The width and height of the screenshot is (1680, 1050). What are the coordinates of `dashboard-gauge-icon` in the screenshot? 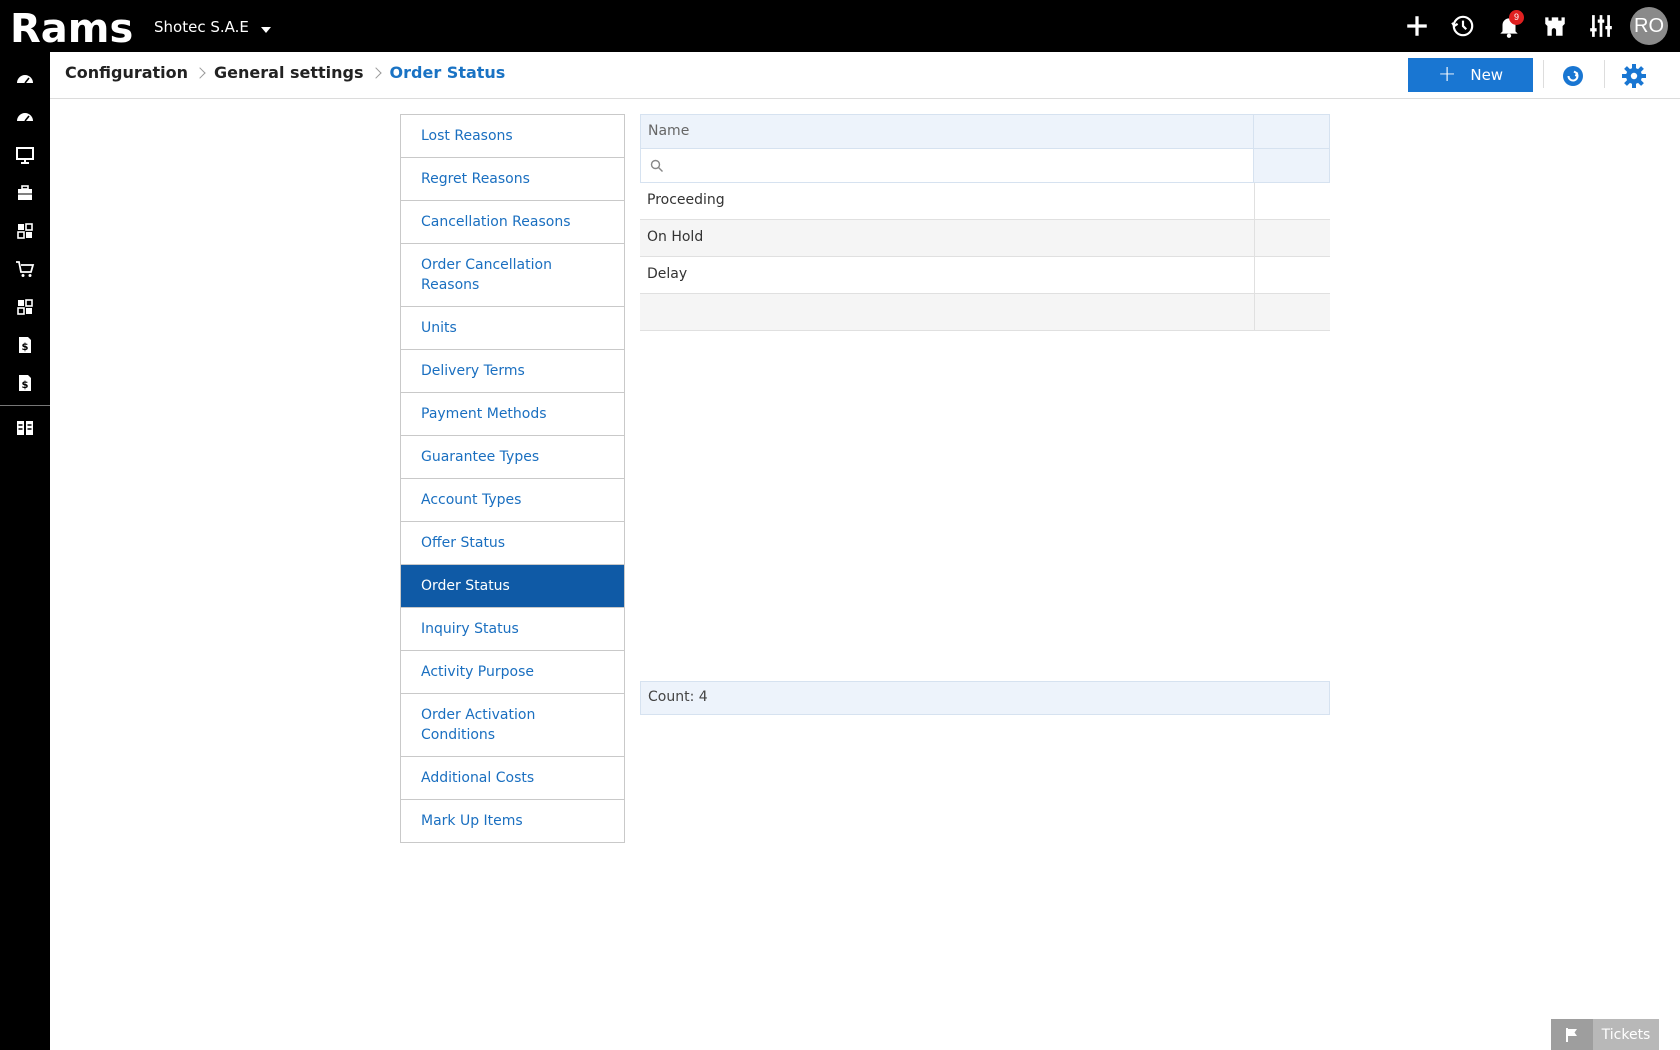 It's located at (25, 79).